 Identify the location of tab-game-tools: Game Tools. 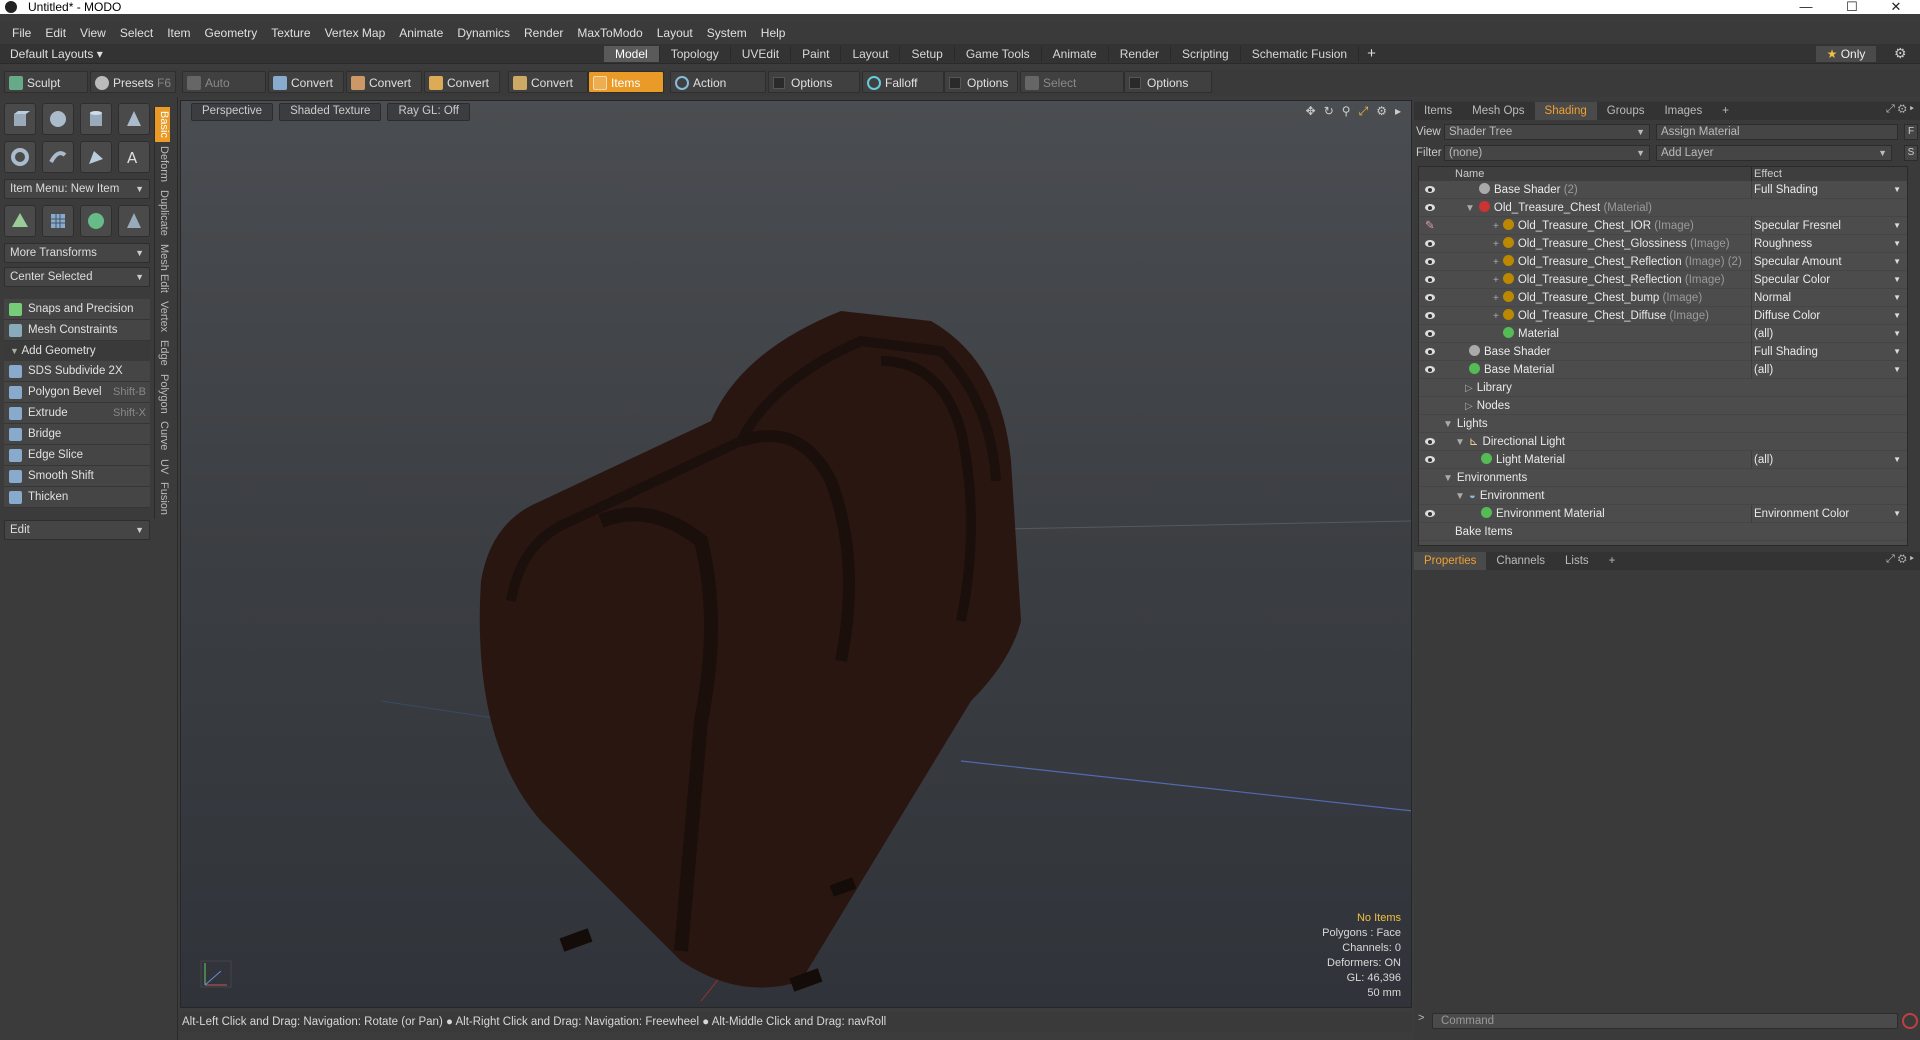
(998, 54).